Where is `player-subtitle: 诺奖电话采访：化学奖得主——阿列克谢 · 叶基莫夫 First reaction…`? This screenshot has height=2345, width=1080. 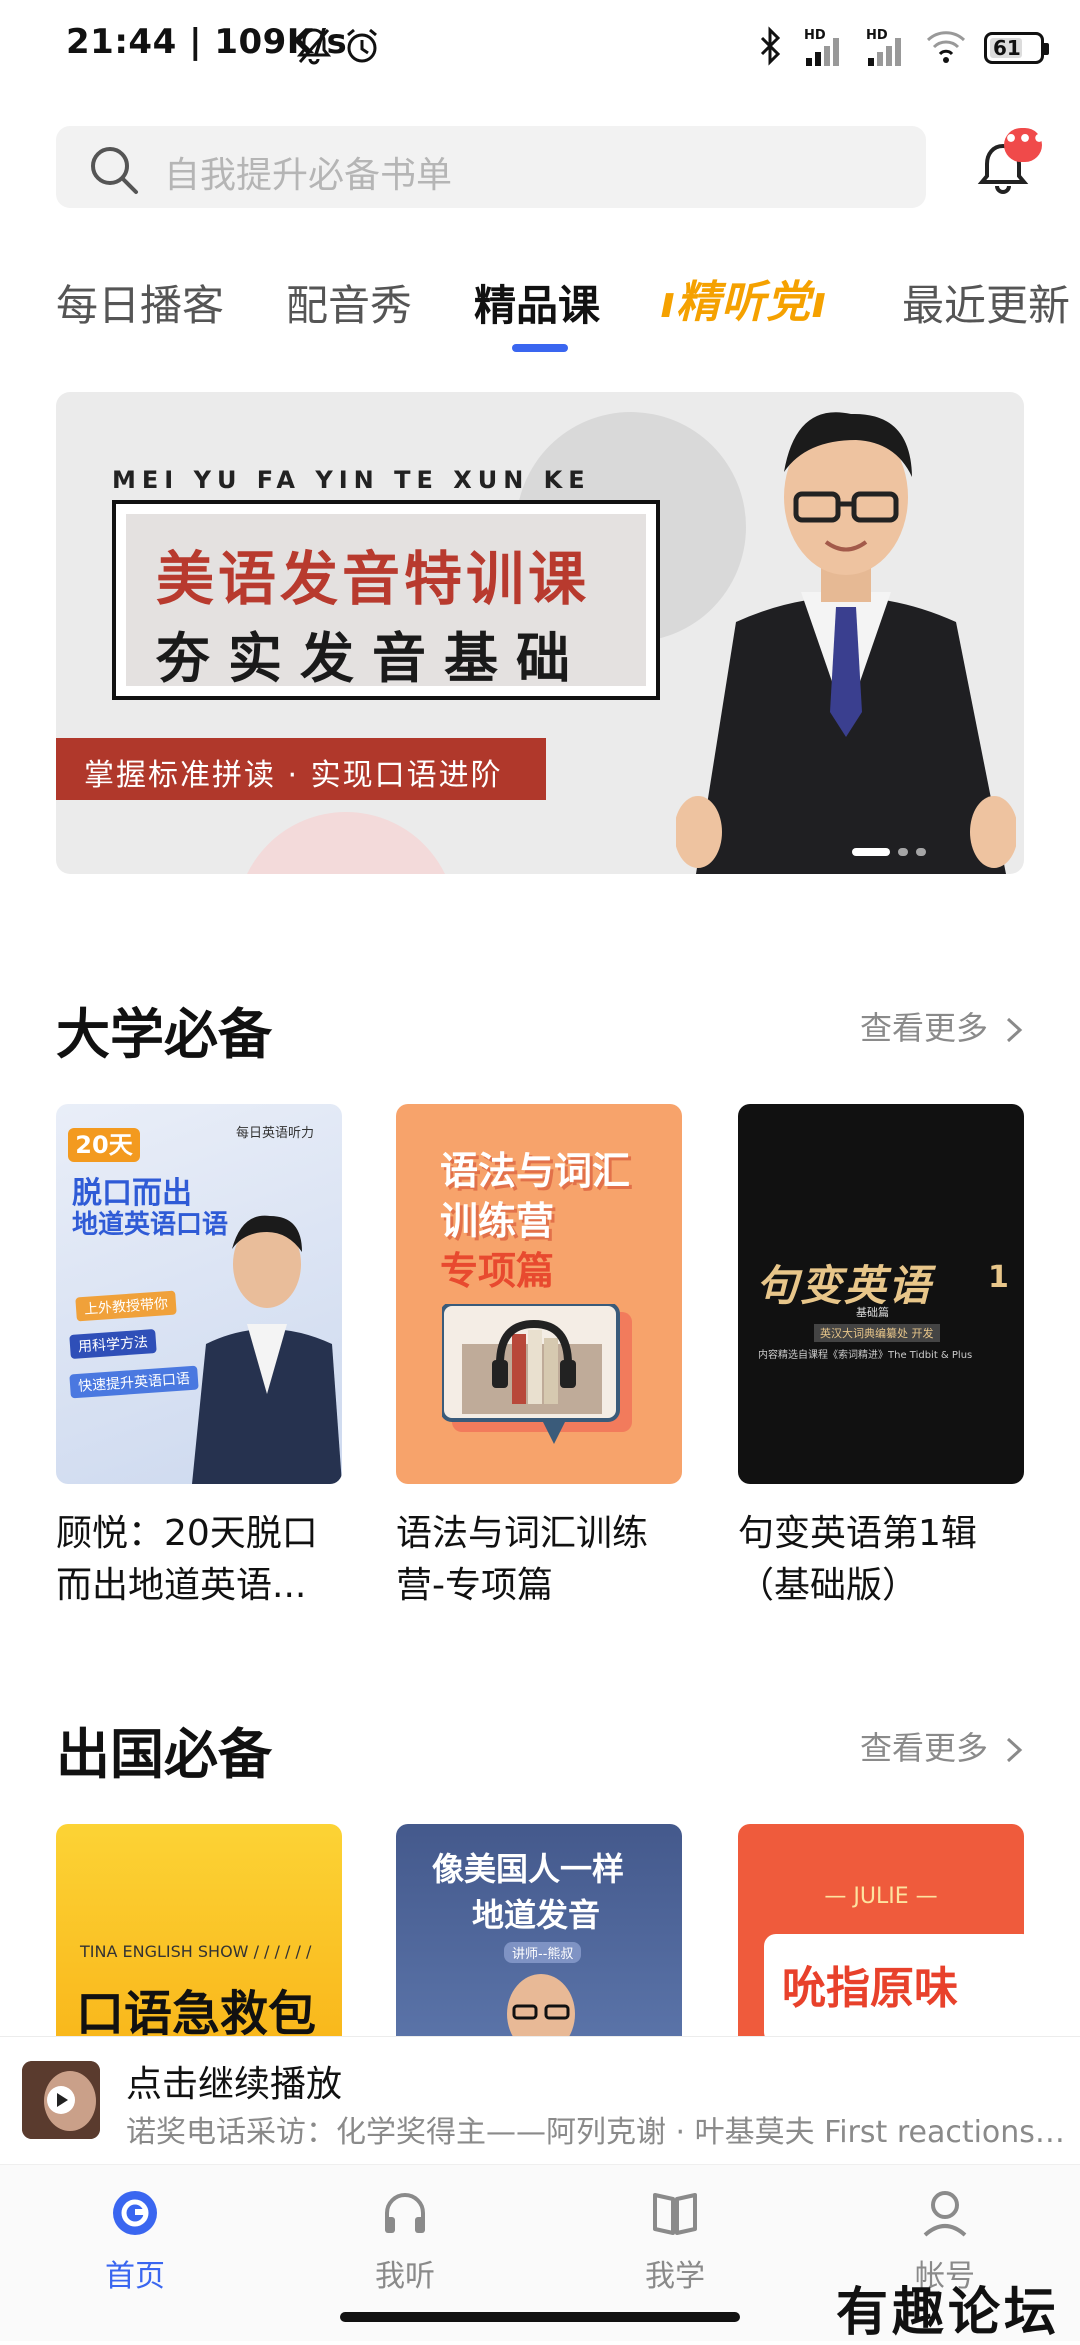
player-subtitle: 诺奖电话采访：化学奖得主——阿列克谢 · 叶基莫夫 First reaction… is located at coordinates (596, 2132).